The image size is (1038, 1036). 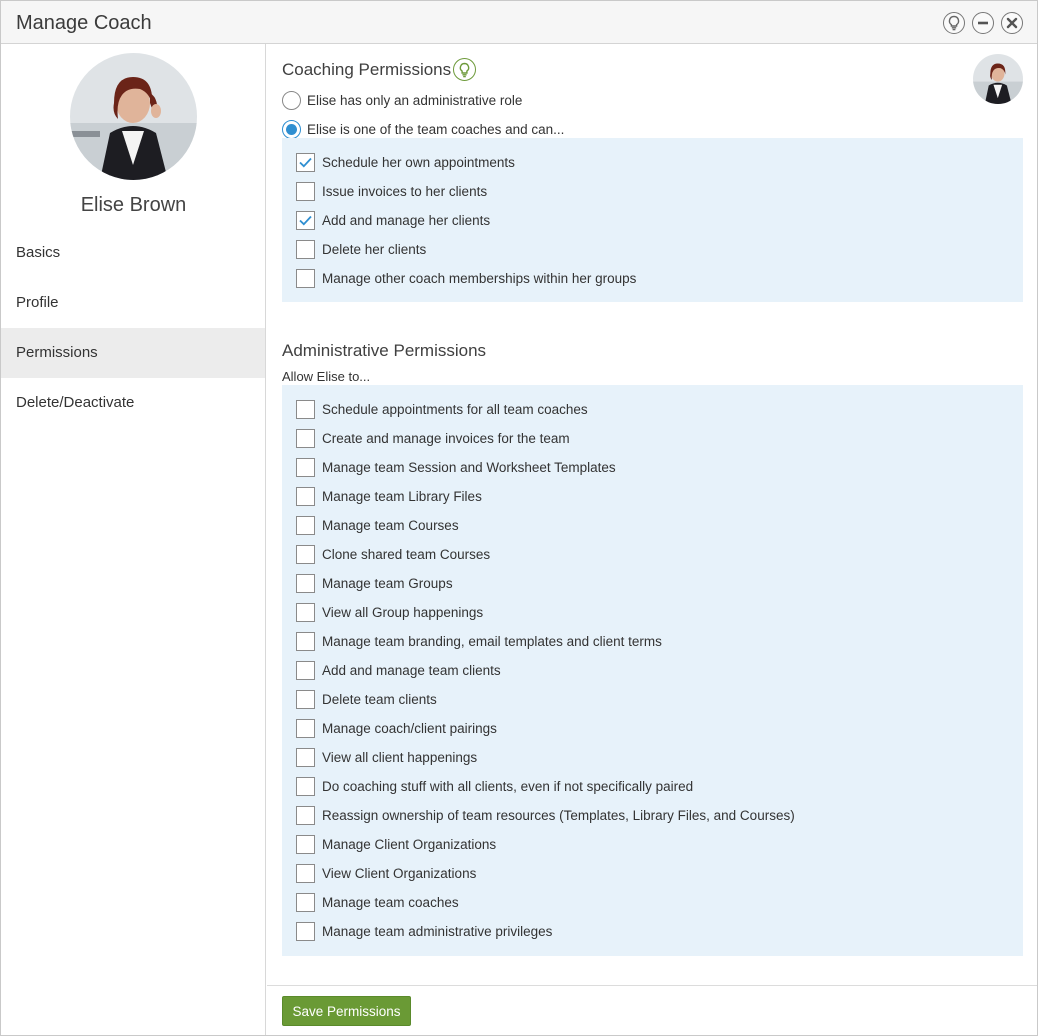 I want to click on checkbox-label: Add and manage her clients, so click(x=406, y=220).